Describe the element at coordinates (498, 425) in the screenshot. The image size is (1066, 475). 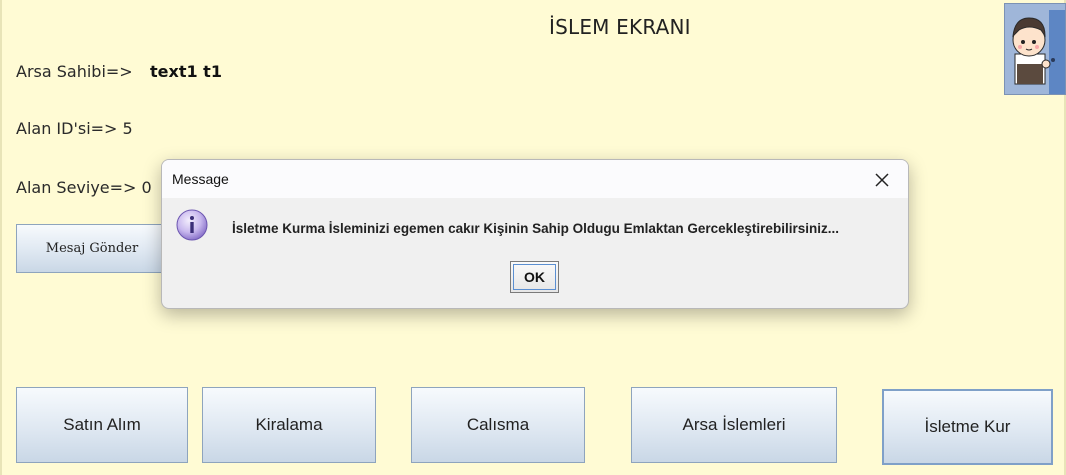
I see `work-button: Calısma` at that location.